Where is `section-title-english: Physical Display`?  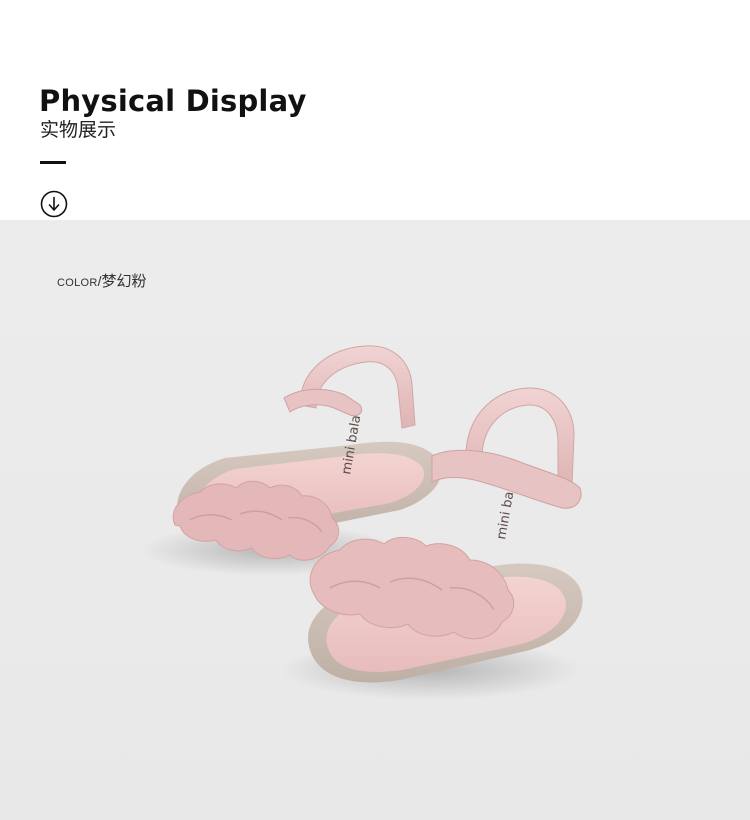 section-title-english: Physical Display is located at coordinates (173, 101).